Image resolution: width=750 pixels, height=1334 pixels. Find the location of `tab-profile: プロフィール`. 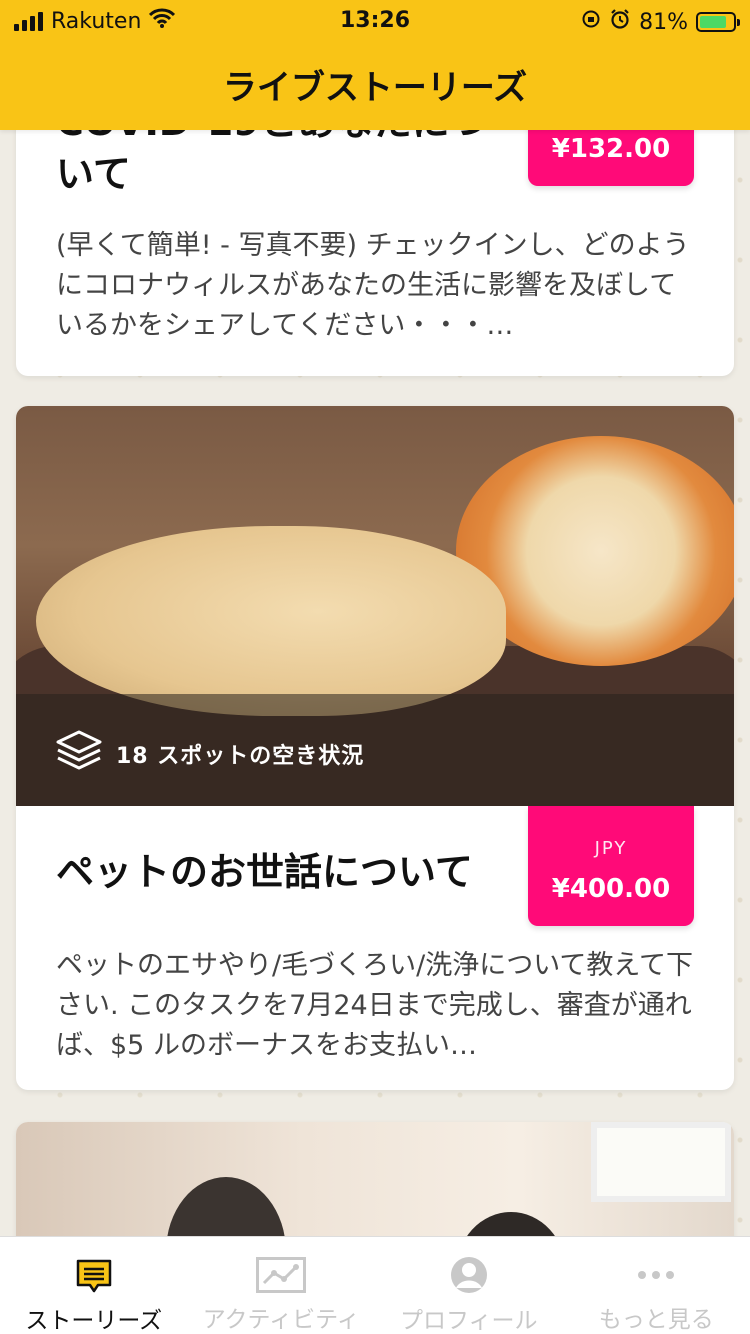

tab-profile: プロフィール is located at coordinates (469, 1285).